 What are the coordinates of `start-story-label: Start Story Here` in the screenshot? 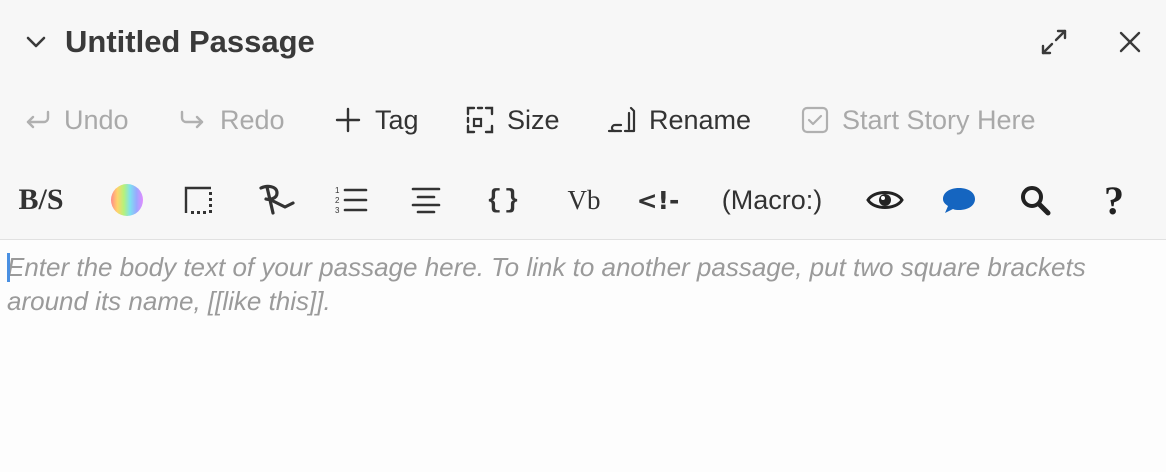 It's located at (939, 119).